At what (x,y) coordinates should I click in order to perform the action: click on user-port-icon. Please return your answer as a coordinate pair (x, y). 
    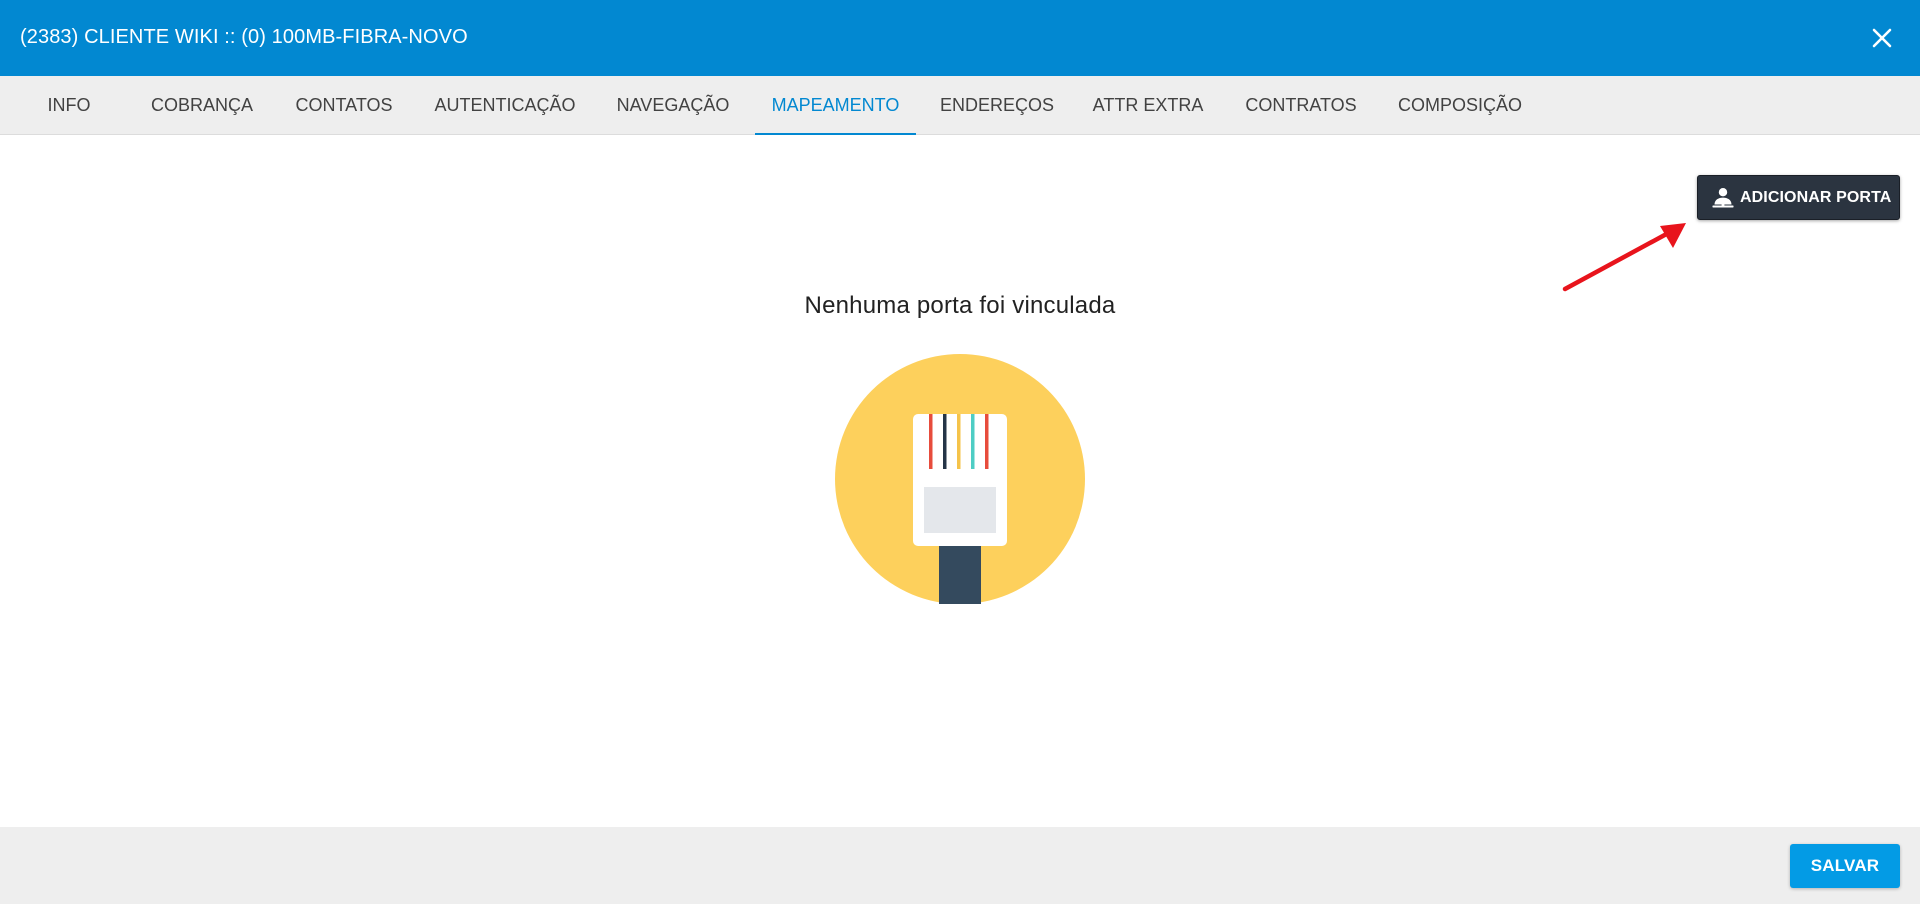
    Looking at the image, I should click on (1723, 198).